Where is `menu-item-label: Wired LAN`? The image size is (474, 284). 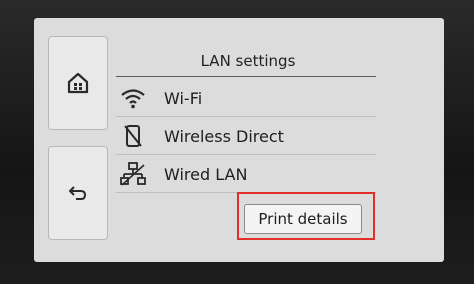 menu-item-label: Wired LAN is located at coordinates (206, 174).